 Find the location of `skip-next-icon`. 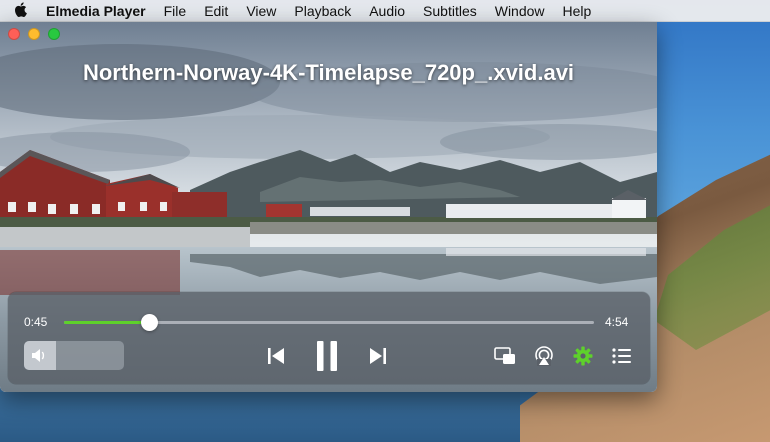

skip-next-icon is located at coordinates (378, 356).